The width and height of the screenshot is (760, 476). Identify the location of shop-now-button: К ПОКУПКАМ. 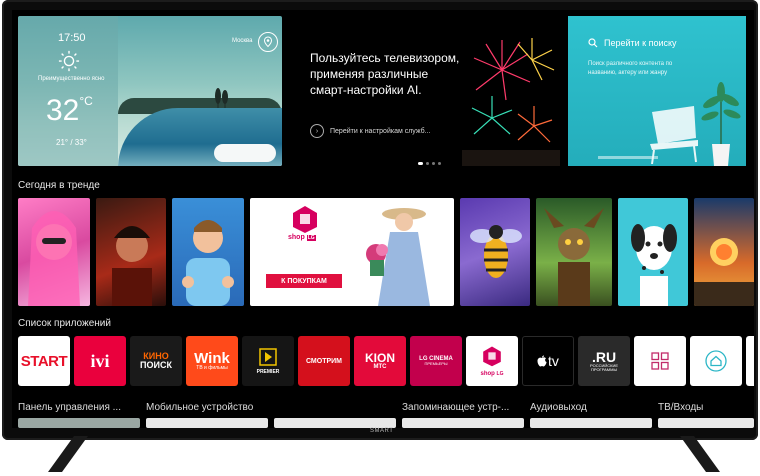
(304, 281).